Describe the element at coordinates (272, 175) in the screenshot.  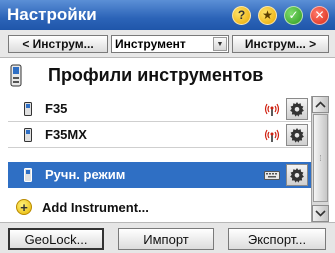
I see `keyboard-icon` at that location.